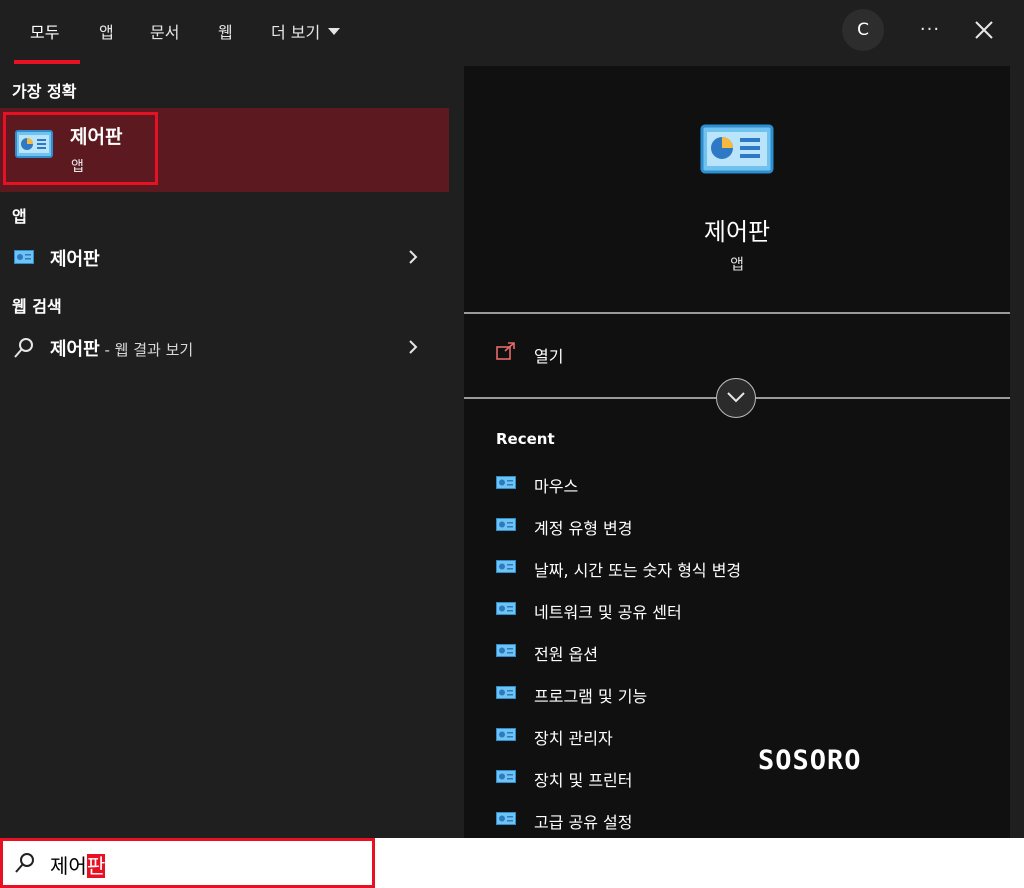  I want to click on best-match-title: 제어판, so click(96, 137).